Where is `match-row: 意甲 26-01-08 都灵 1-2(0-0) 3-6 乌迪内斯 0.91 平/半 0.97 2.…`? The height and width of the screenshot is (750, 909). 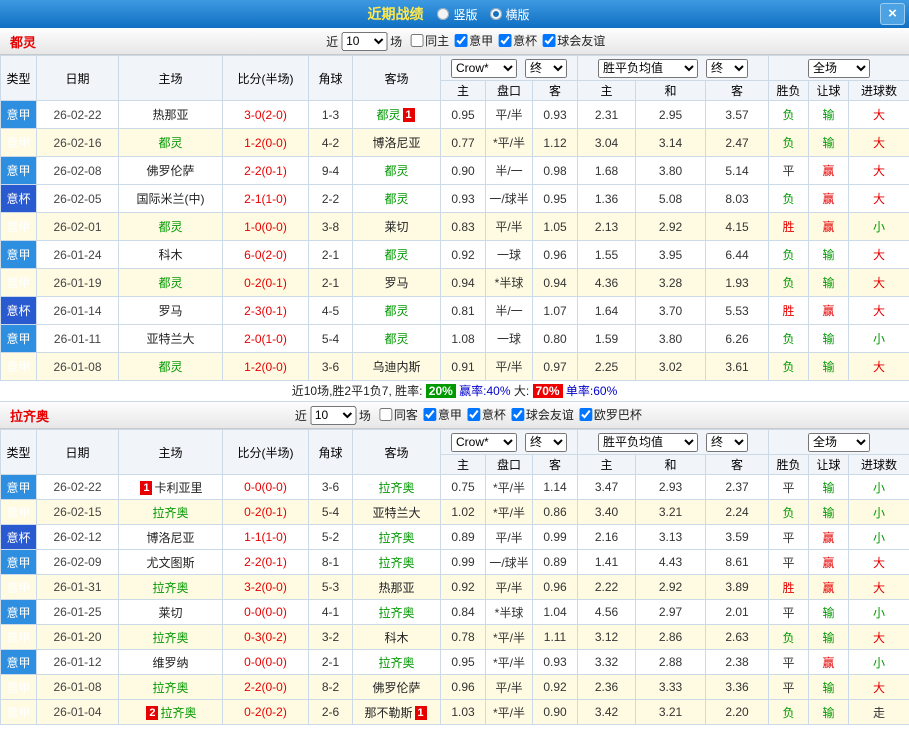
match-row: 意甲 26-01-08 都灵 1-2(0-0) 3-6 乌迪内斯 0.91 平/半 0.97 2.… is located at coordinates (454, 366).